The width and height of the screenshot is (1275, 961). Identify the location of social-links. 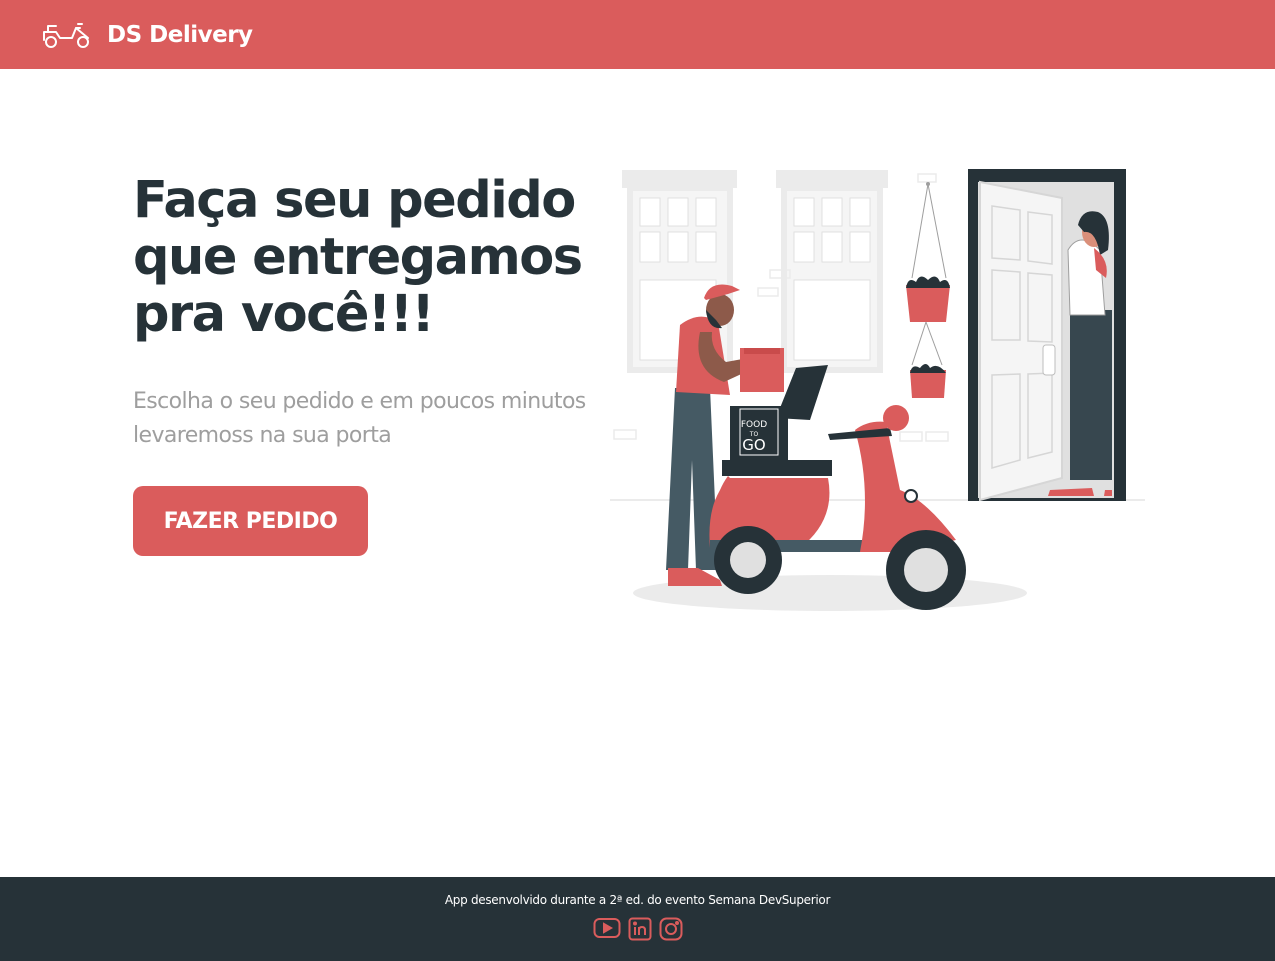
(637, 929).